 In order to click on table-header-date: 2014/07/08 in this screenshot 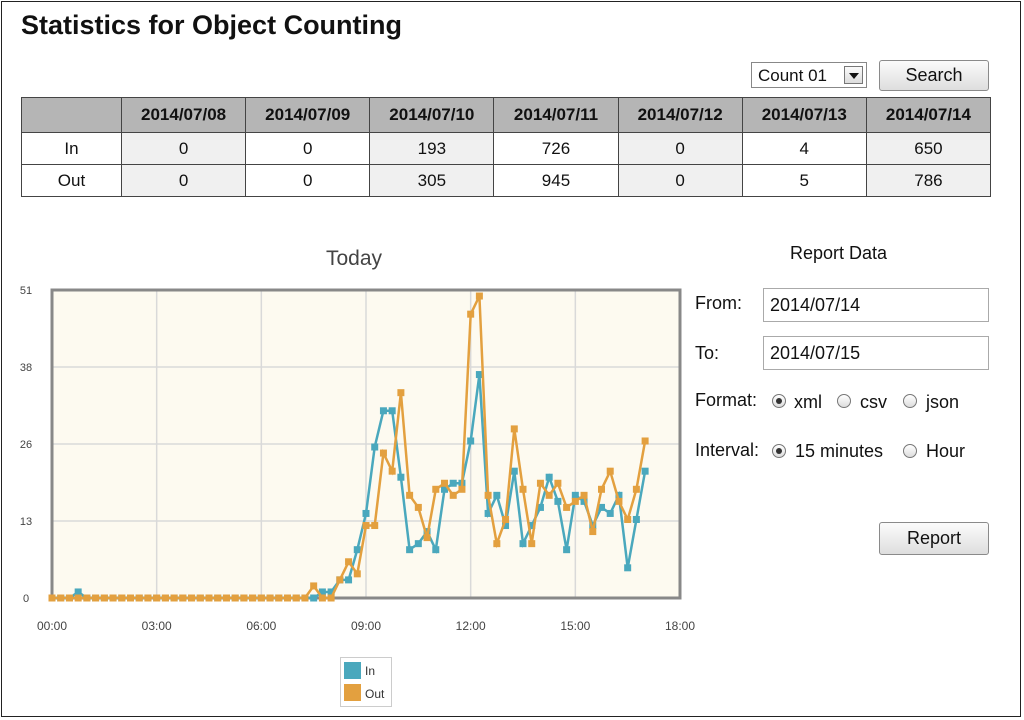, I will do `click(183, 115)`.